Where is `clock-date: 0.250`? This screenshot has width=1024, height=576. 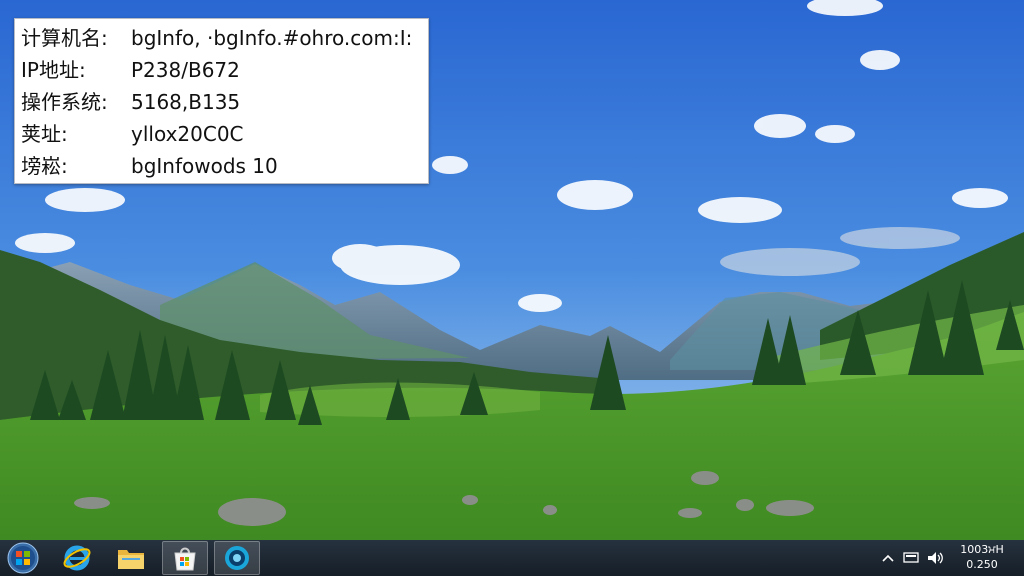 clock-date: 0.250 is located at coordinates (982, 564).